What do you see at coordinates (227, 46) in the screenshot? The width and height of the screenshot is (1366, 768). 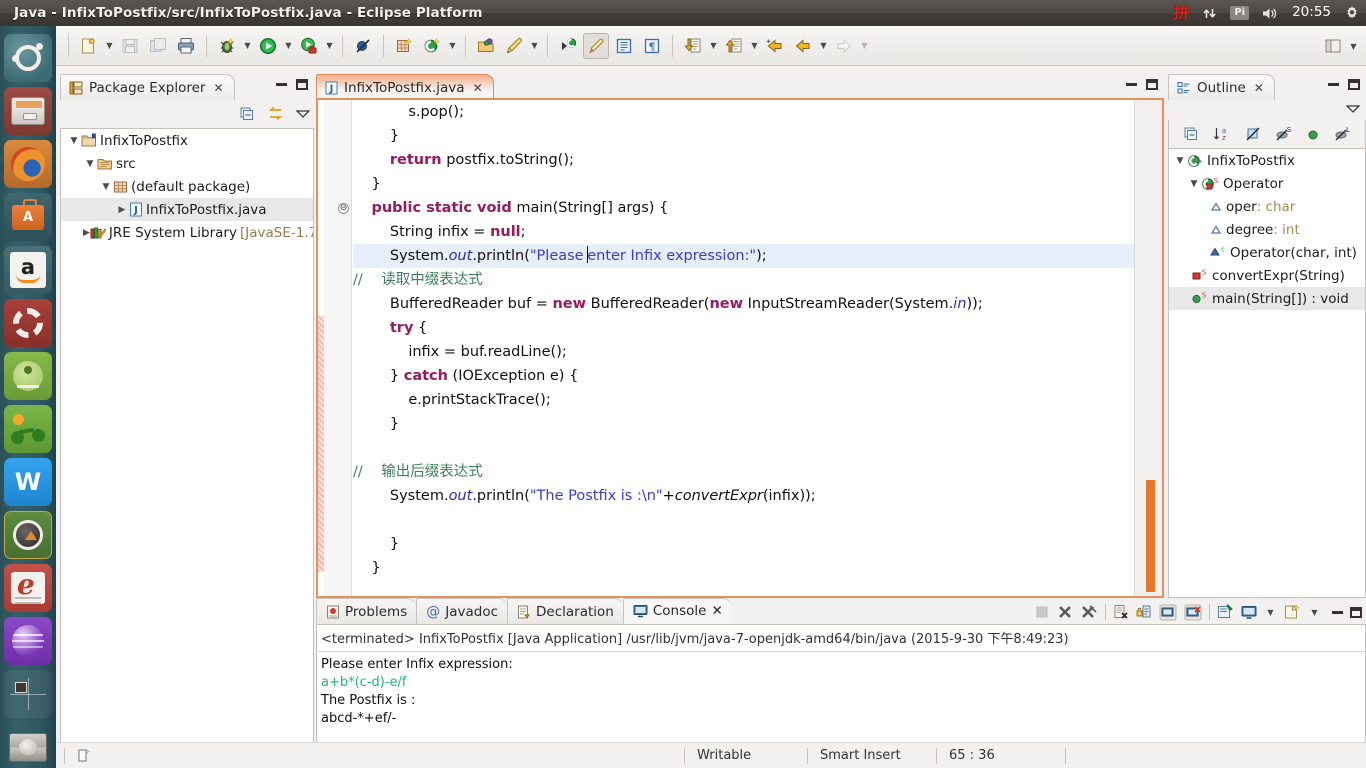 I see `debug-button` at bounding box center [227, 46].